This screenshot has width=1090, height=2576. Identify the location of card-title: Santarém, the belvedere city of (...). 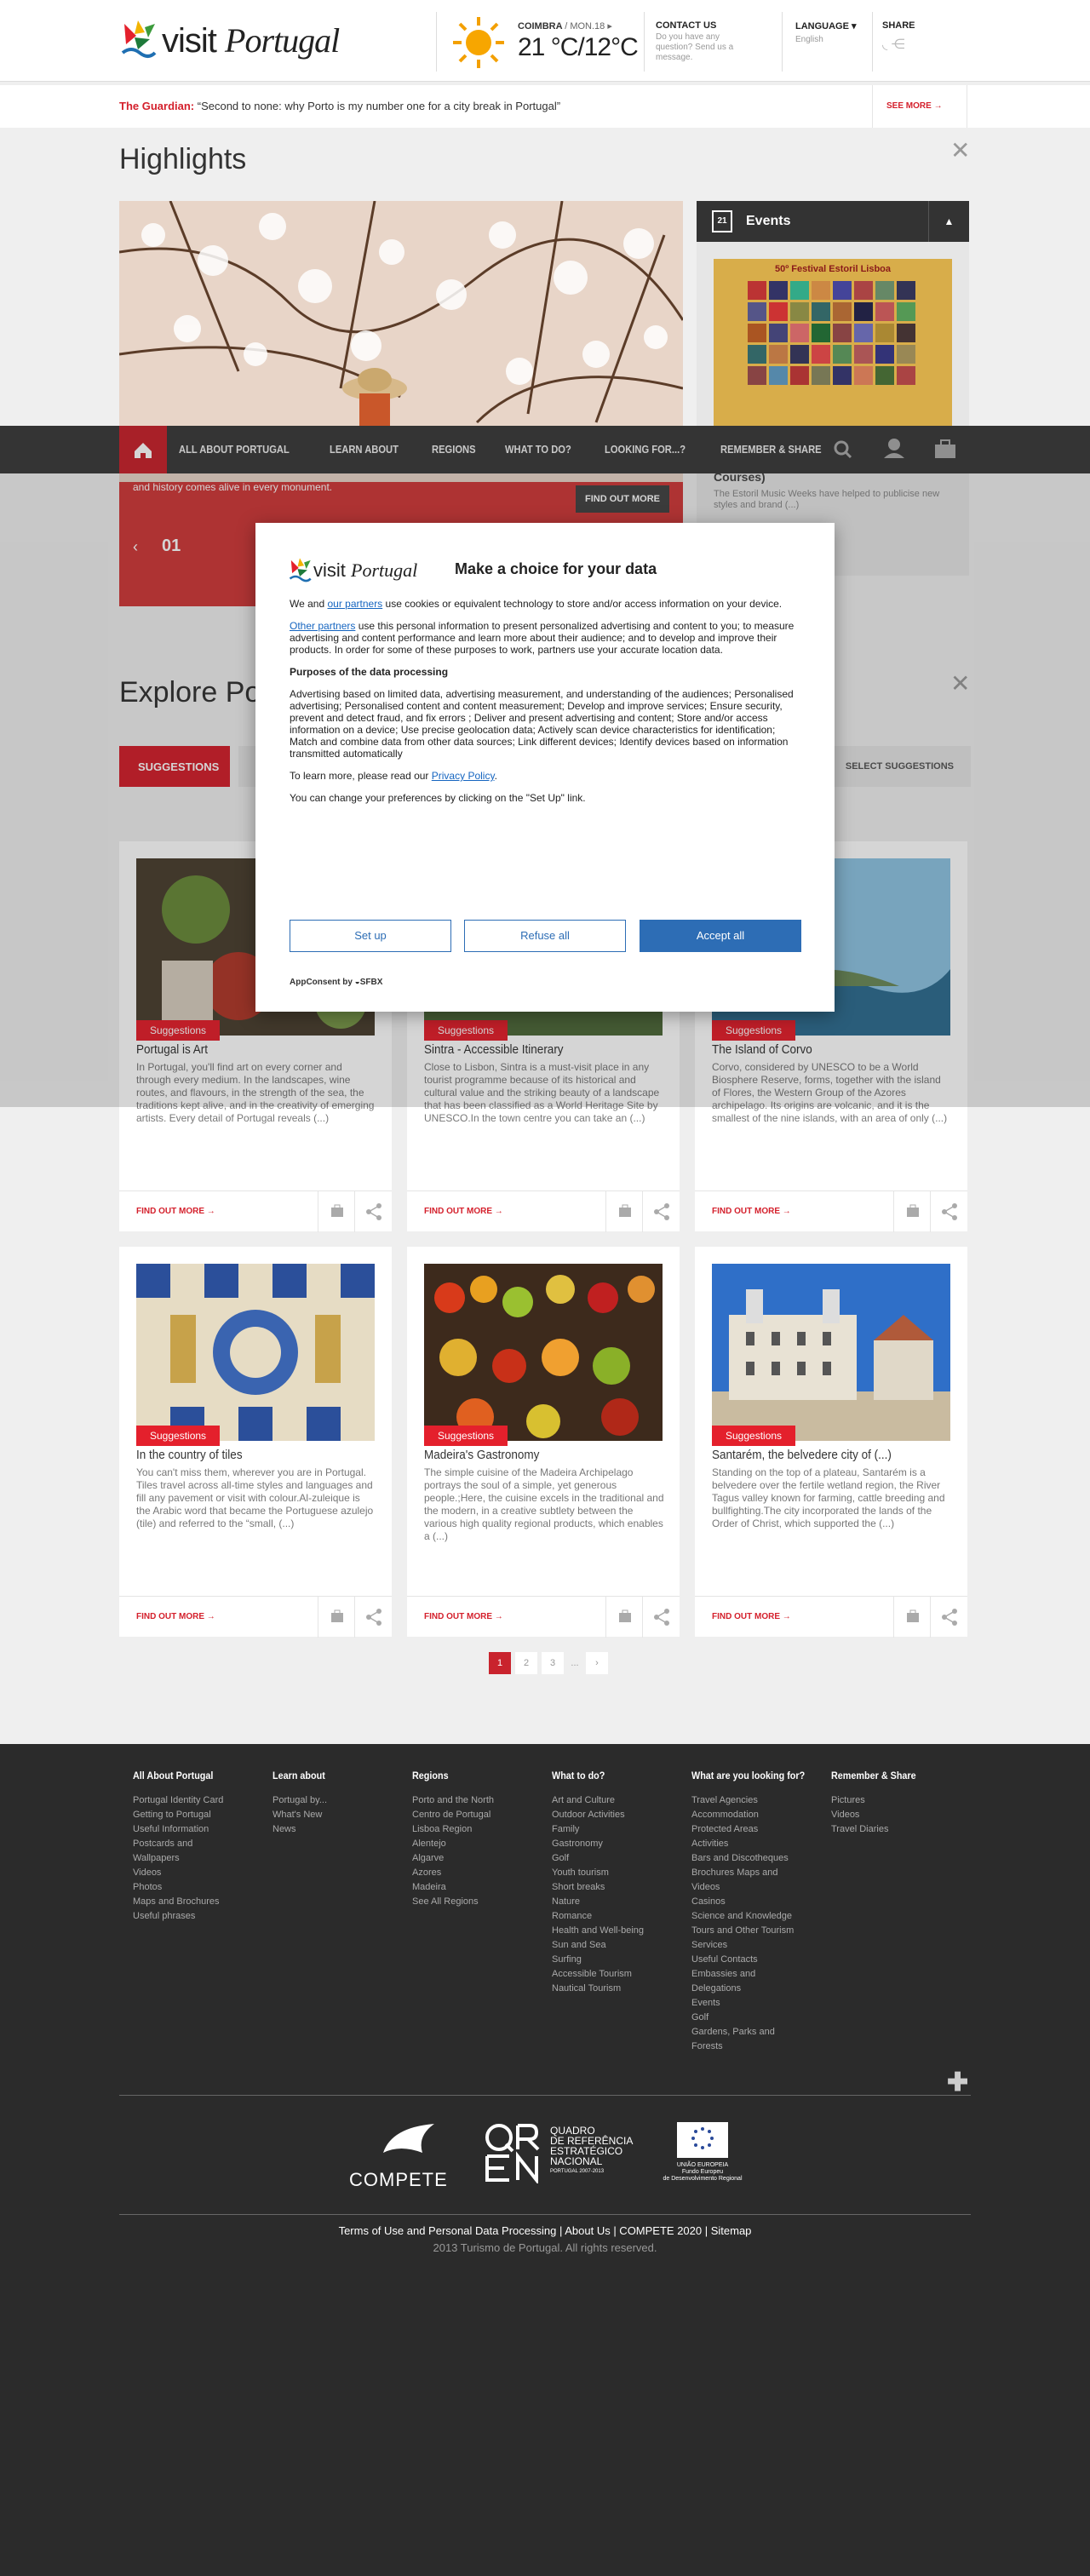
(802, 1455).